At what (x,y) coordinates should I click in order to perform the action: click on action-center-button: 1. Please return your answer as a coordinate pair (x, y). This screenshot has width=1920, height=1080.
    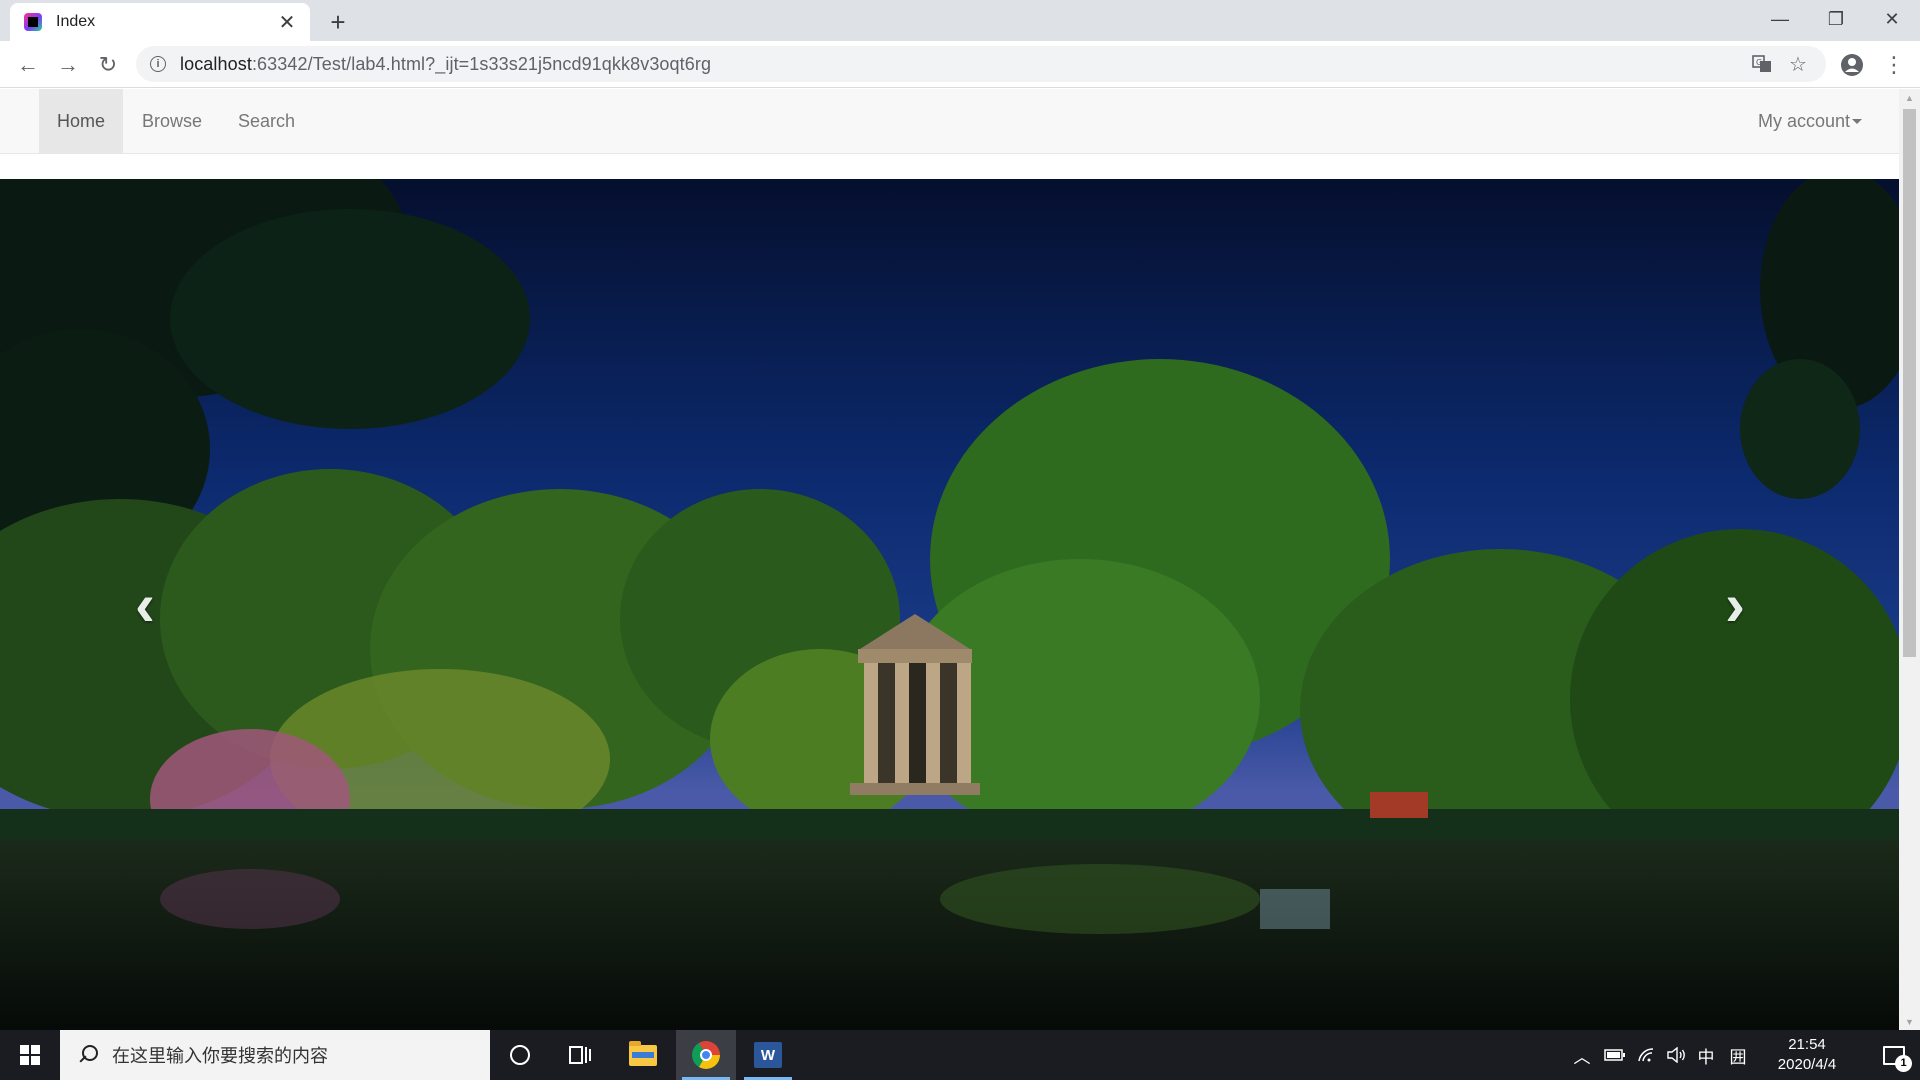
    Looking at the image, I should click on (1894, 1055).